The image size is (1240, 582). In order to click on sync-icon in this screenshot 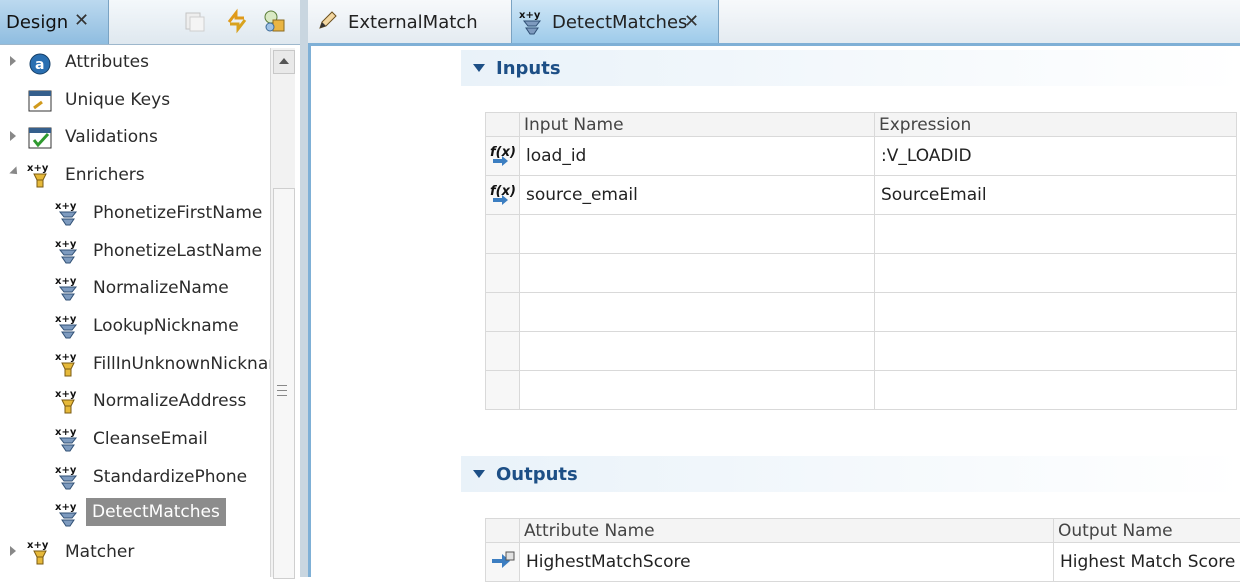, I will do `click(237, 21)`.